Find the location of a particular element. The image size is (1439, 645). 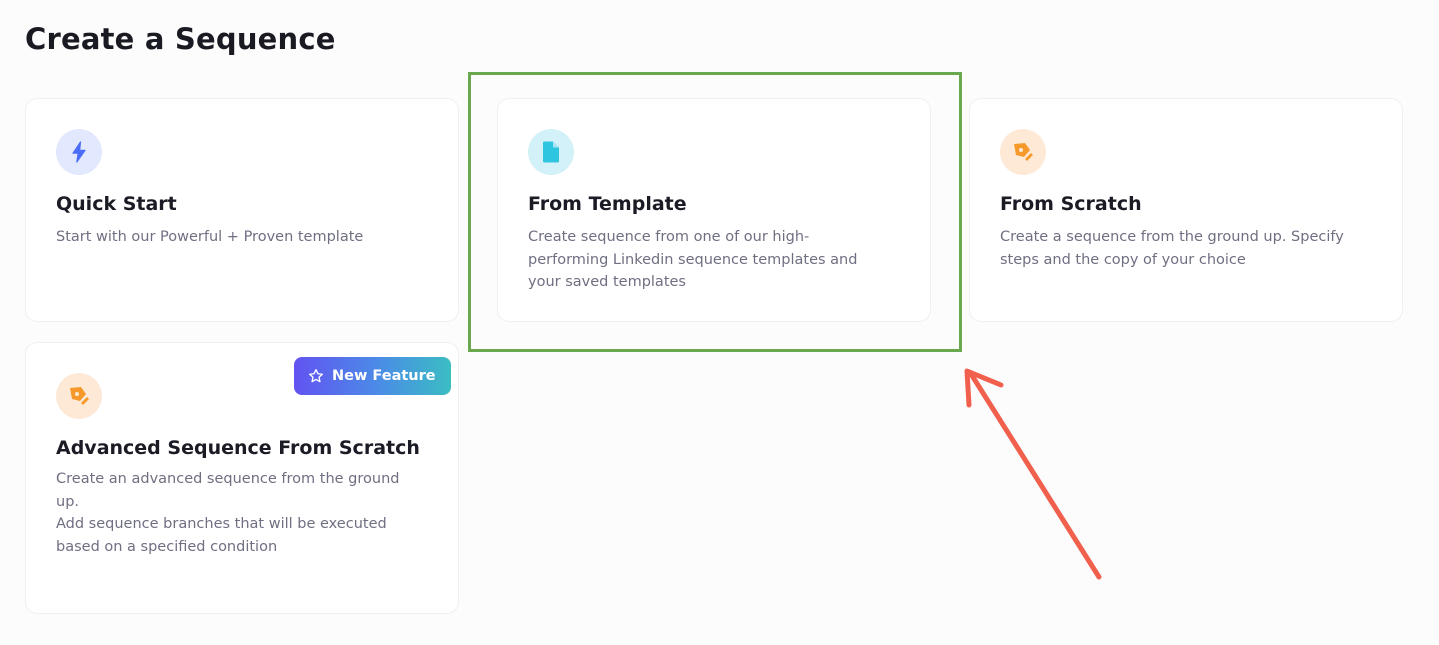

description-line: based on a specified condition is located at coordinates (167, 546).